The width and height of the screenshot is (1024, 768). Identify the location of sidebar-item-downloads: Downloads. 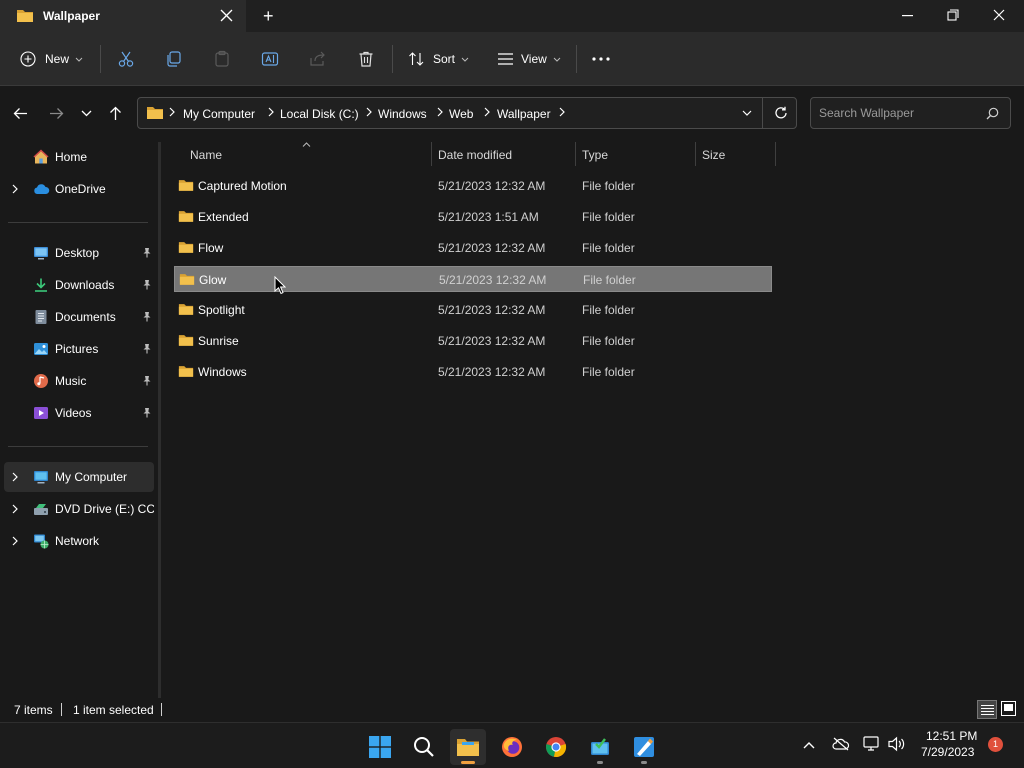
(79, 285).